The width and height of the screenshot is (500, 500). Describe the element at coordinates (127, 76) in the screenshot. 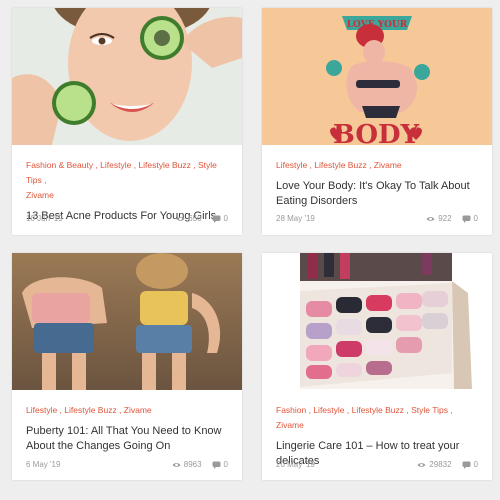

I see `face-with-cucumbers-image` at that location.